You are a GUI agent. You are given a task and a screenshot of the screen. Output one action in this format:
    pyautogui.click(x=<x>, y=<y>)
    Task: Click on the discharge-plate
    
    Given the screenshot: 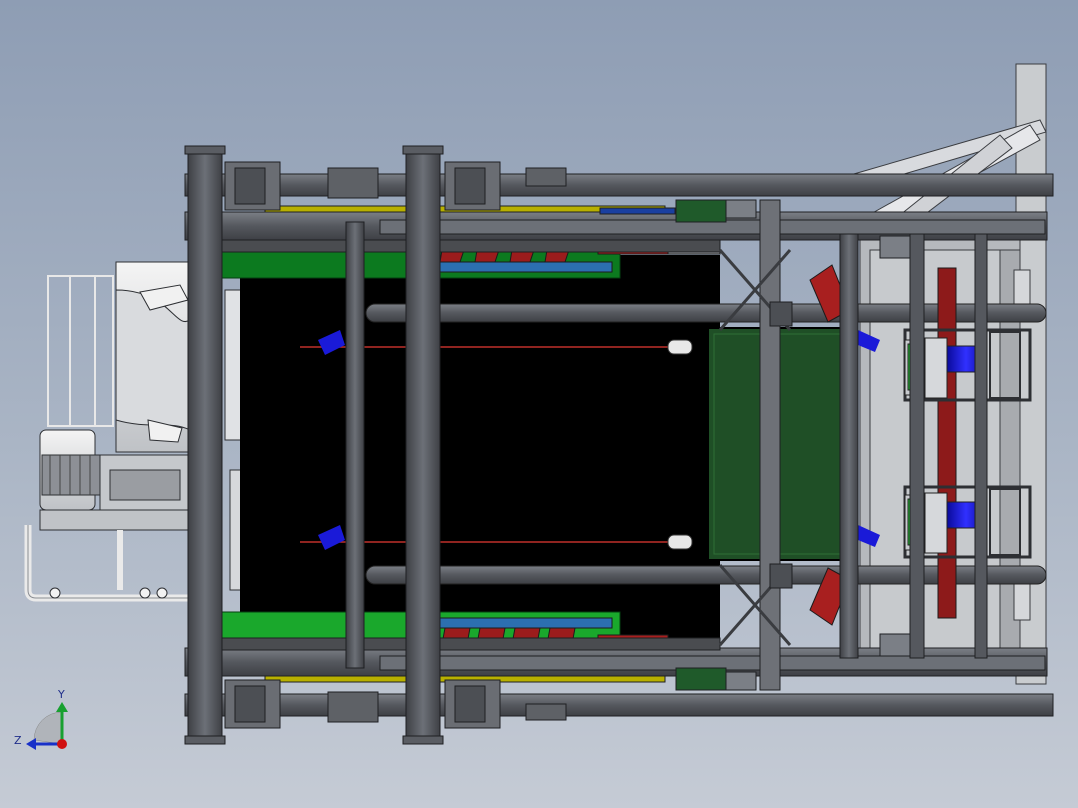 What is the action you would take?
    pyautogui.click(x=781, y=444)
    